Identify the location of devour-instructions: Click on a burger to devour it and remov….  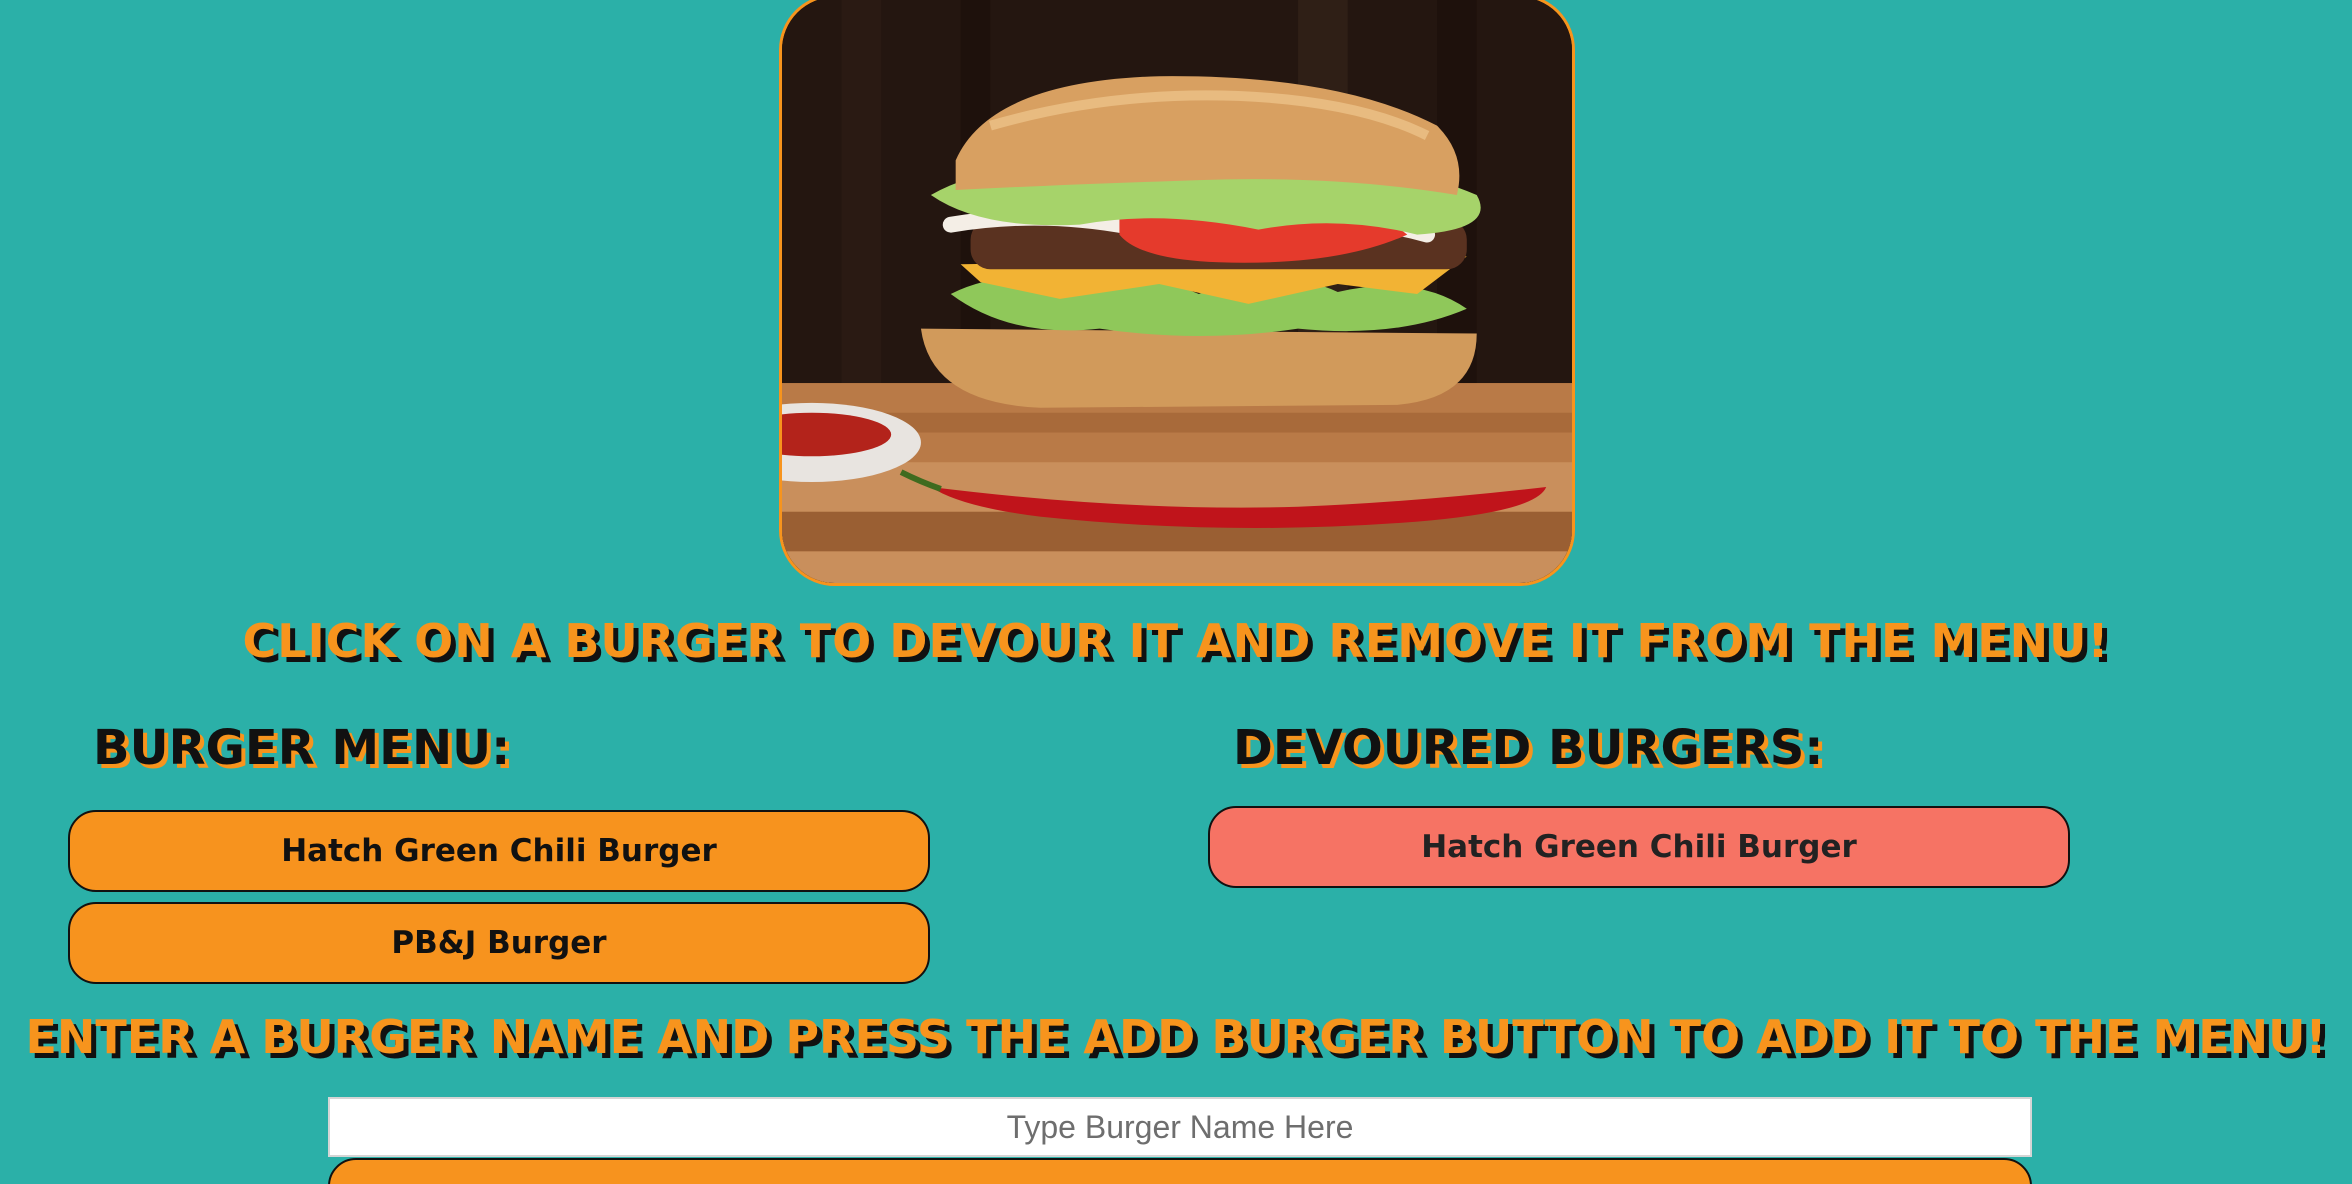
(1176, 641).